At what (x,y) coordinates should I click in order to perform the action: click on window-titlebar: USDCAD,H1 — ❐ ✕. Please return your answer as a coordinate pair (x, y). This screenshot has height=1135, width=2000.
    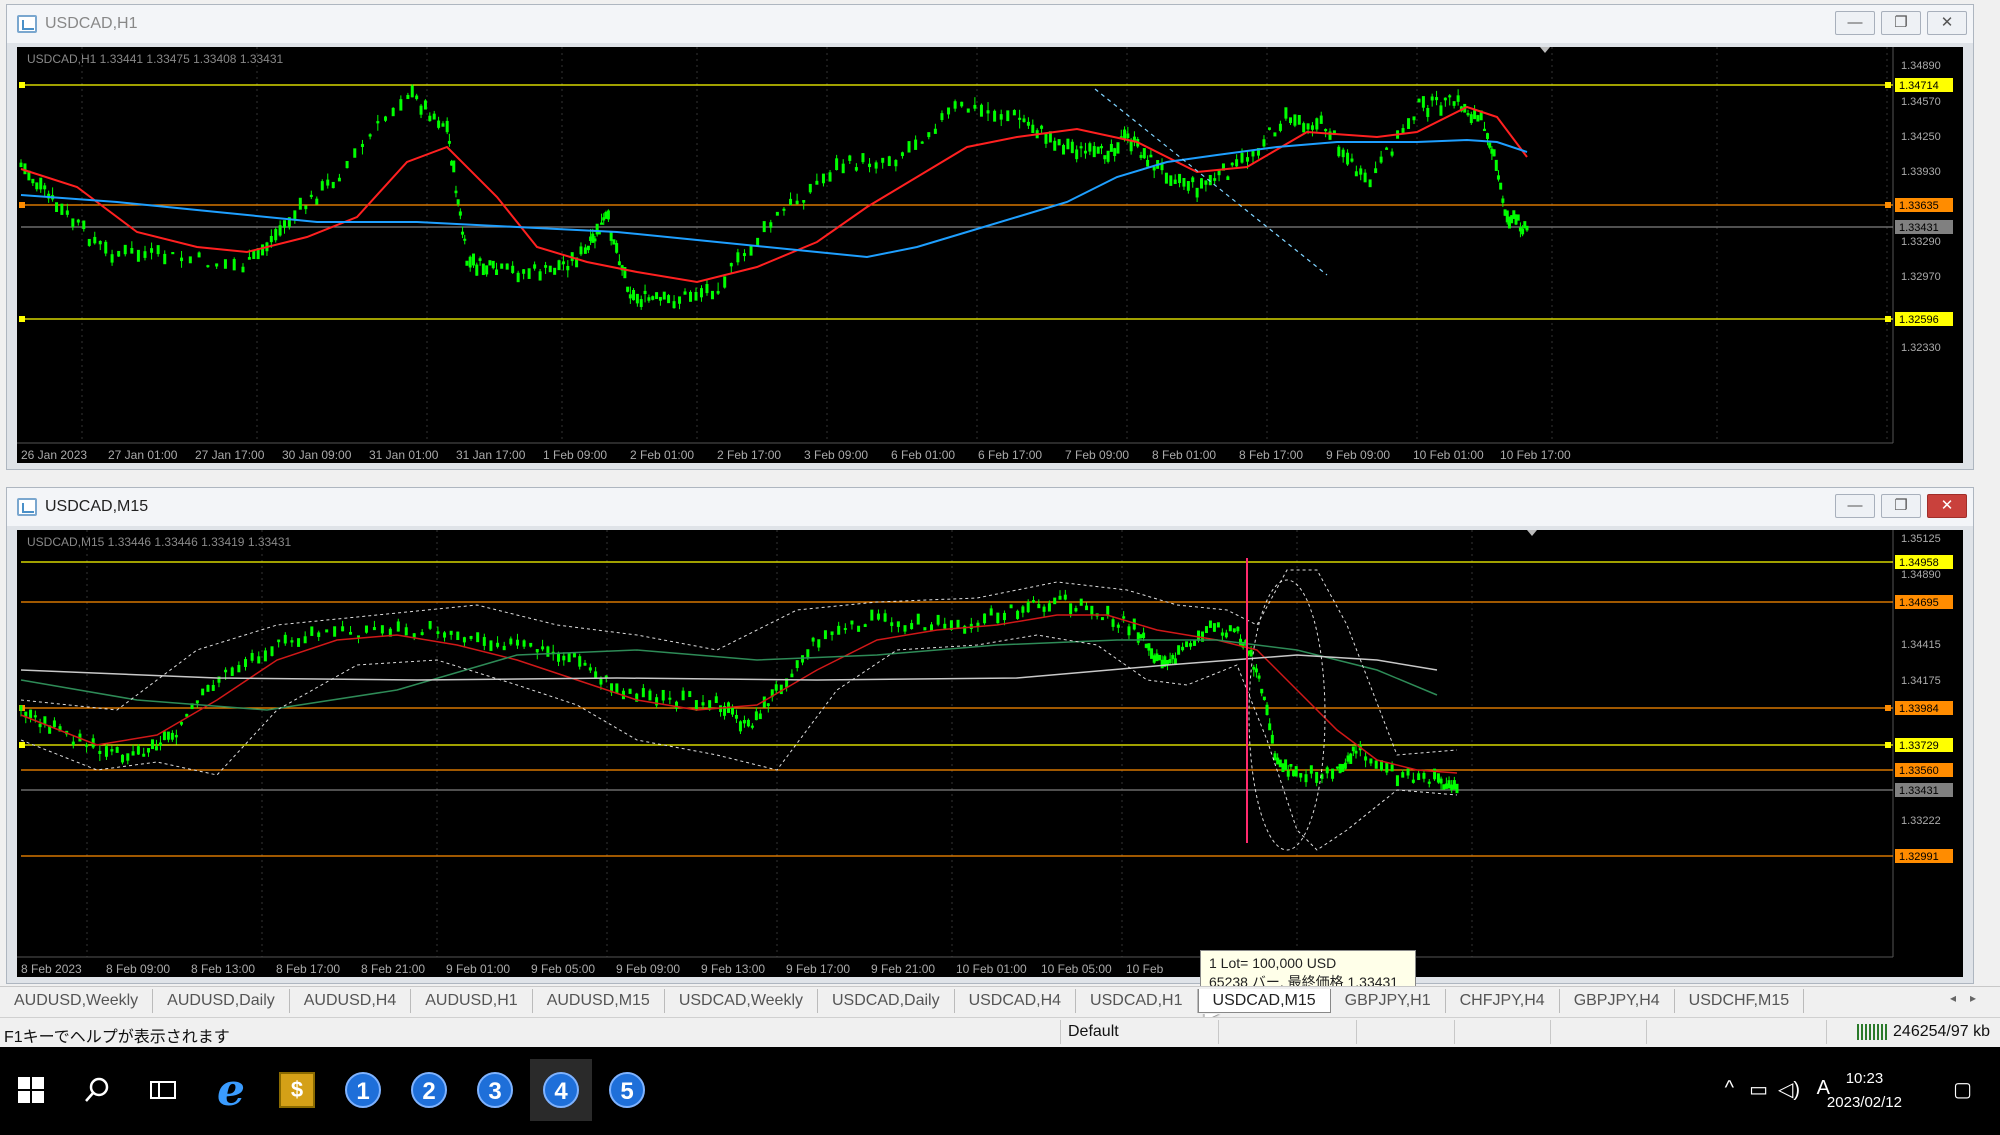
    Looking at the image, I should click on (990, 24).